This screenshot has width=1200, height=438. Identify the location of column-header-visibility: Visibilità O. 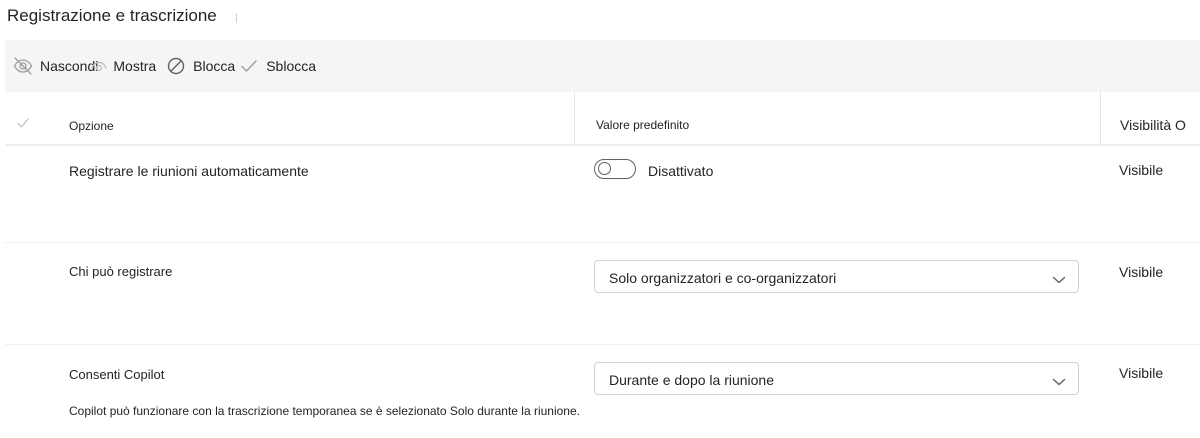
(1153, 125).